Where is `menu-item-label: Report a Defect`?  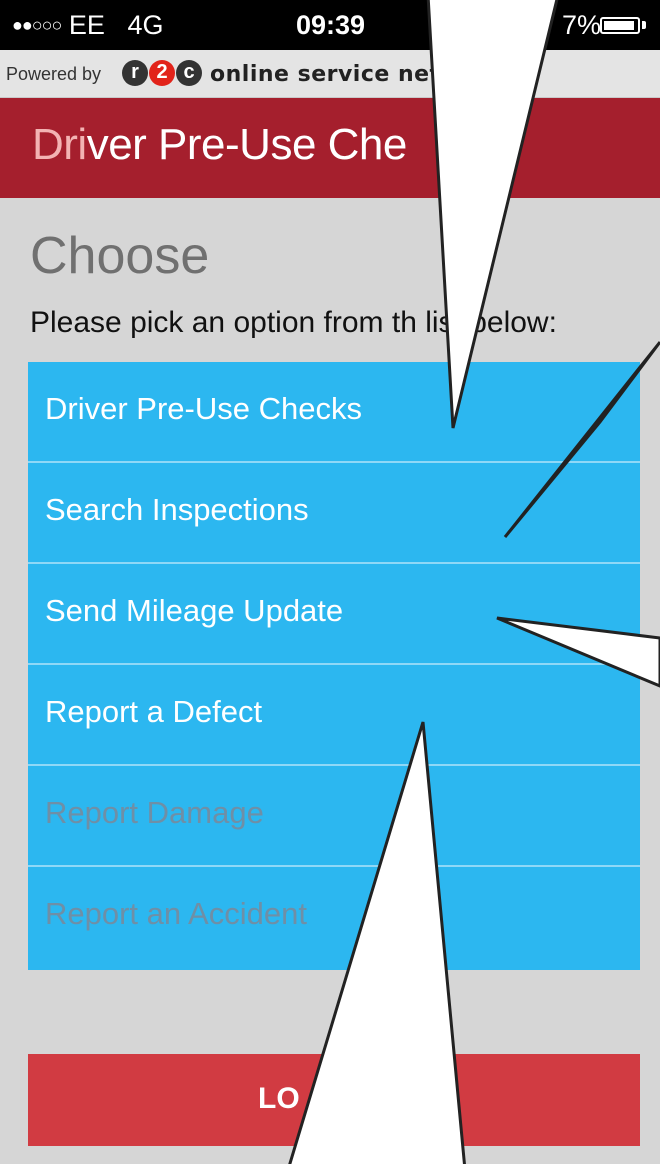
menu-item-label: Report a Defect is located at coordinates (154, 711).